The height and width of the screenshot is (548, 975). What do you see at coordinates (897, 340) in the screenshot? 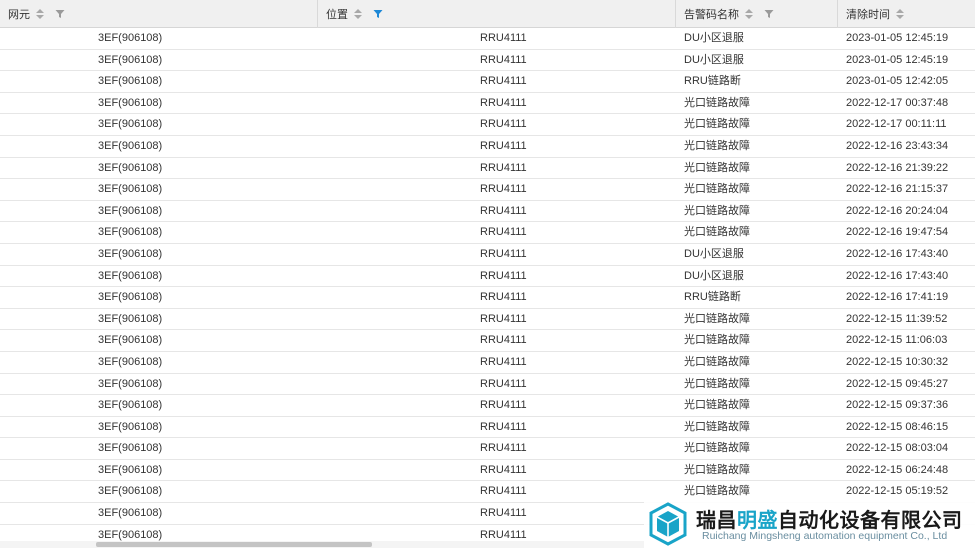
I see `cell-clear-time: 2022-12-15 11:06:03` at bounding box center [897, 340].